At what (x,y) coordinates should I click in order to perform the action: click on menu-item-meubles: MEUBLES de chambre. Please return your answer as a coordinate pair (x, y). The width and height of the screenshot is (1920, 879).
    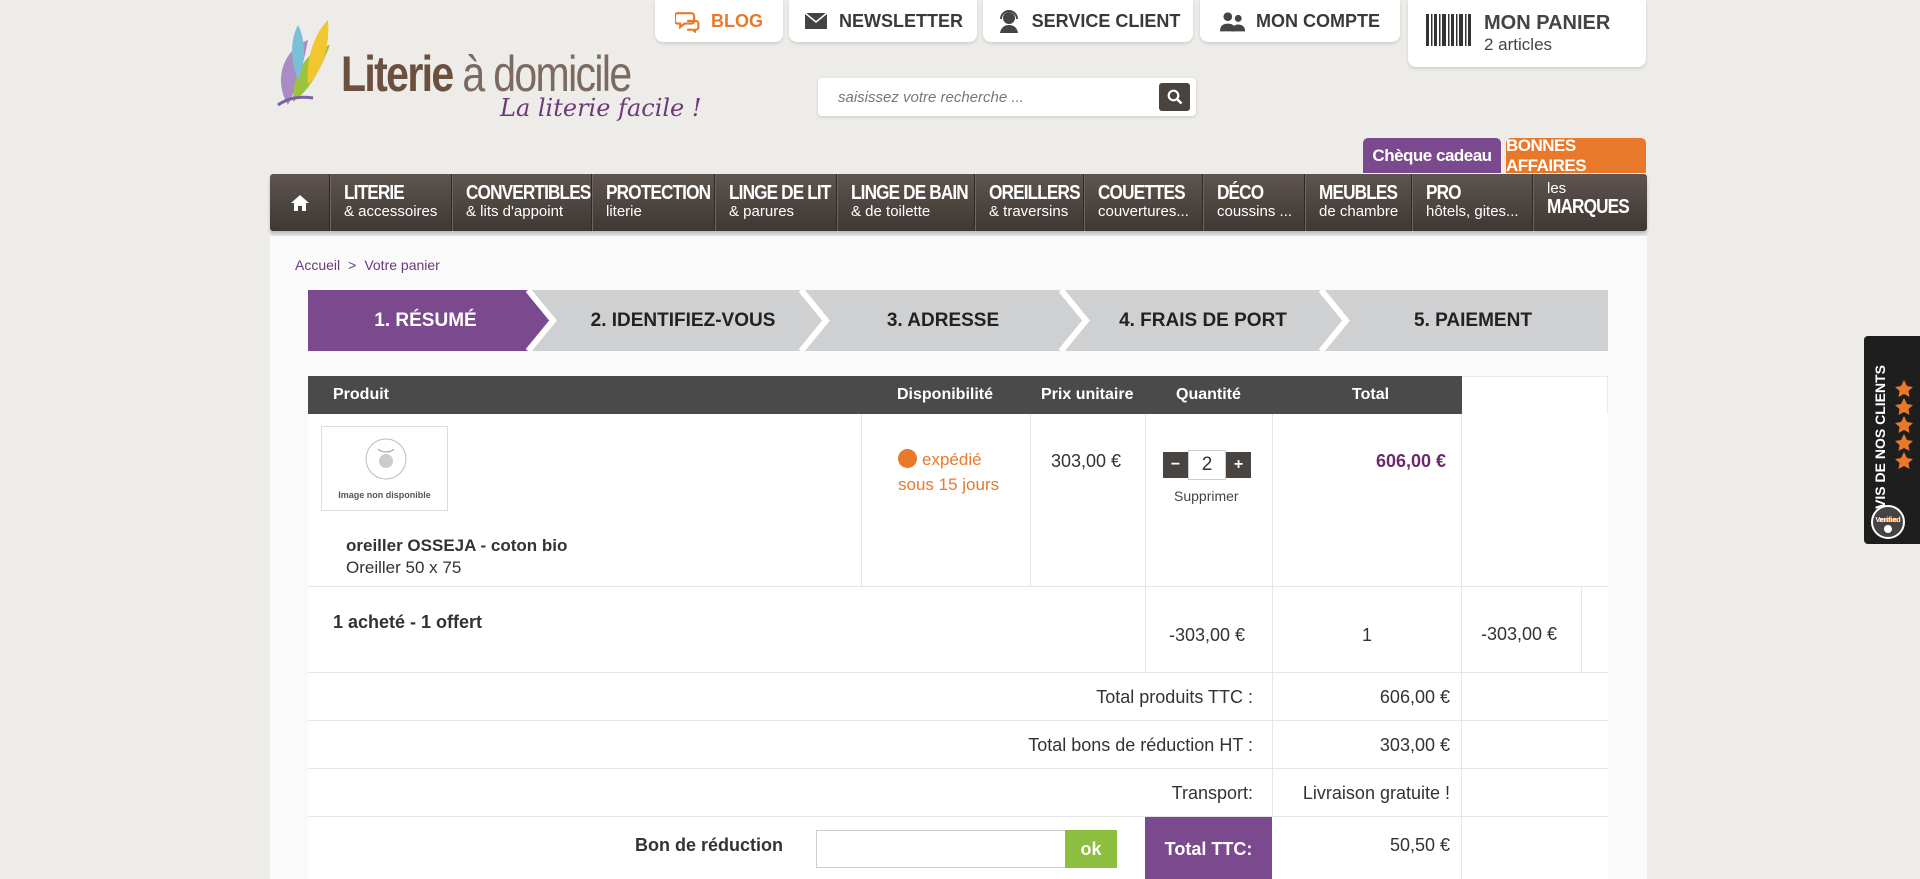
    Looking at the image, I should click on (1358, 202).